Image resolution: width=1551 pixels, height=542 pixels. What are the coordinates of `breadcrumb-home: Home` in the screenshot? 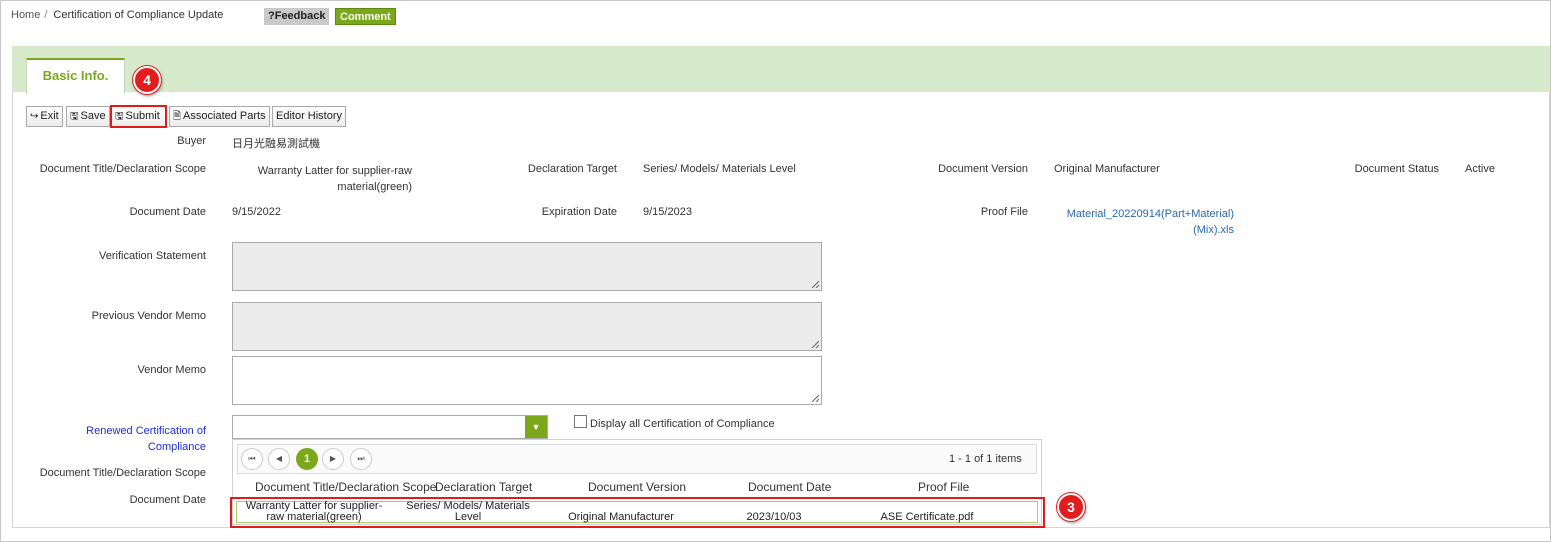 It's located at (25, 15).